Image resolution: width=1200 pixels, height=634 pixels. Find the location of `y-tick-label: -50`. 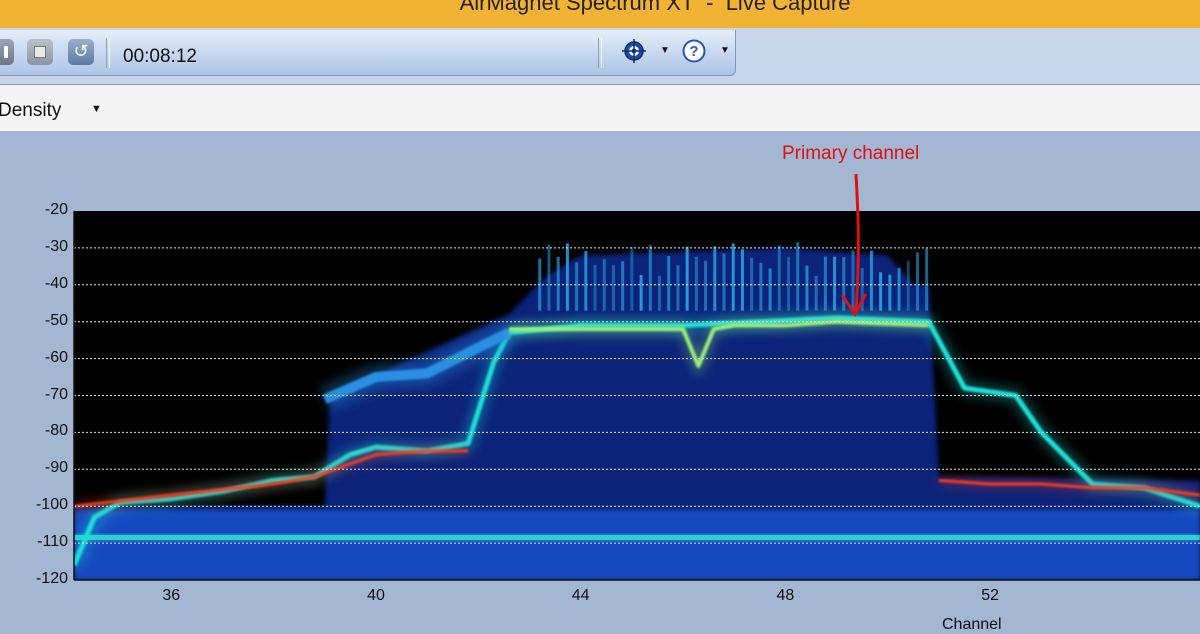

y-tick-label: -50 is located at coordinates (56, 320).